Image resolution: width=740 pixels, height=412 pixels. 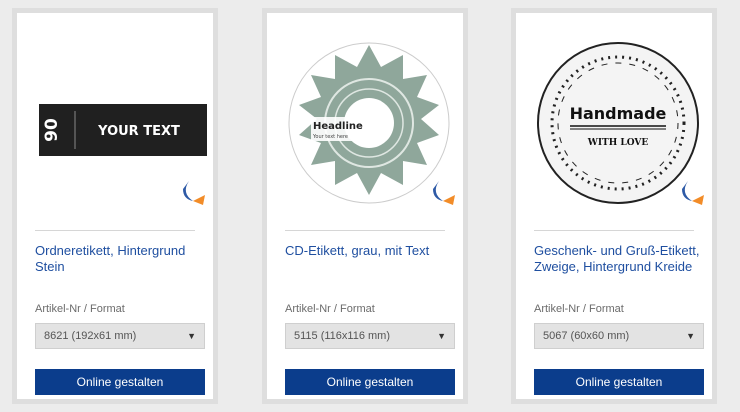 I want to click on format-value: 8621 (192x61 mm), so click(x=90, y=336).